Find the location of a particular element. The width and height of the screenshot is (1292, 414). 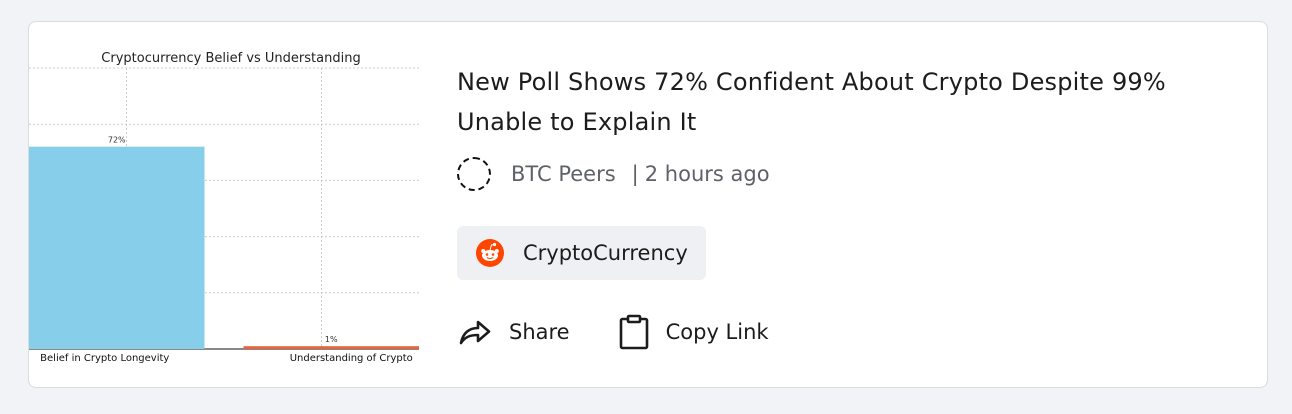

clipboard-icon is located at coordinates (633, 332).